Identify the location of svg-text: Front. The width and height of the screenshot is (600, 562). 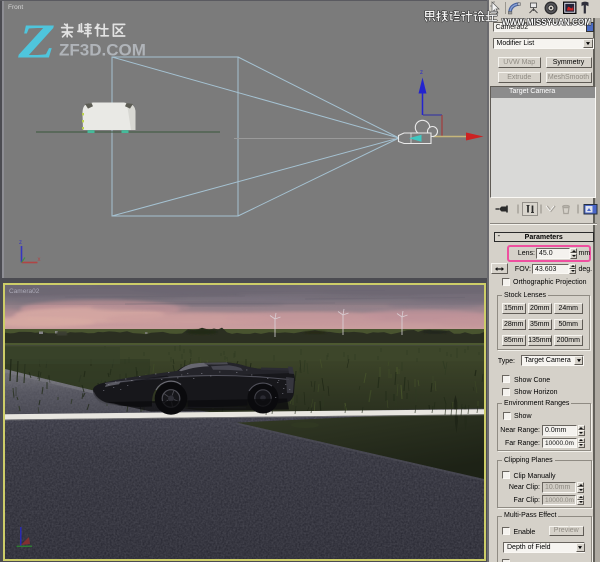
(15, 7).